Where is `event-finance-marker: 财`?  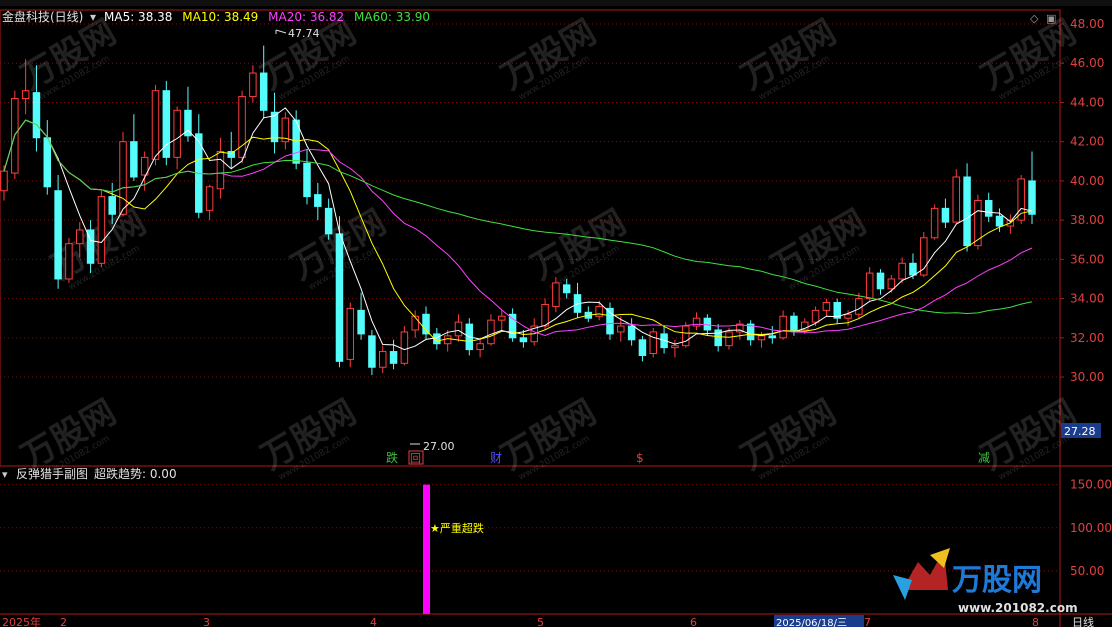 event-finance-marker: 财 is located at coordinates (496, 458).